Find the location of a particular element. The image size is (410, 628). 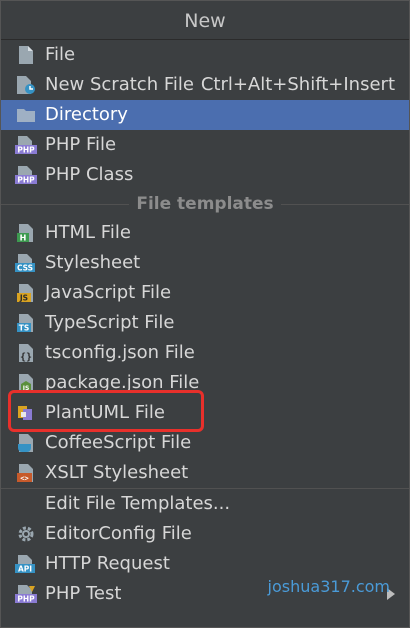

api-icon: API is located at coordinates (26, 564).